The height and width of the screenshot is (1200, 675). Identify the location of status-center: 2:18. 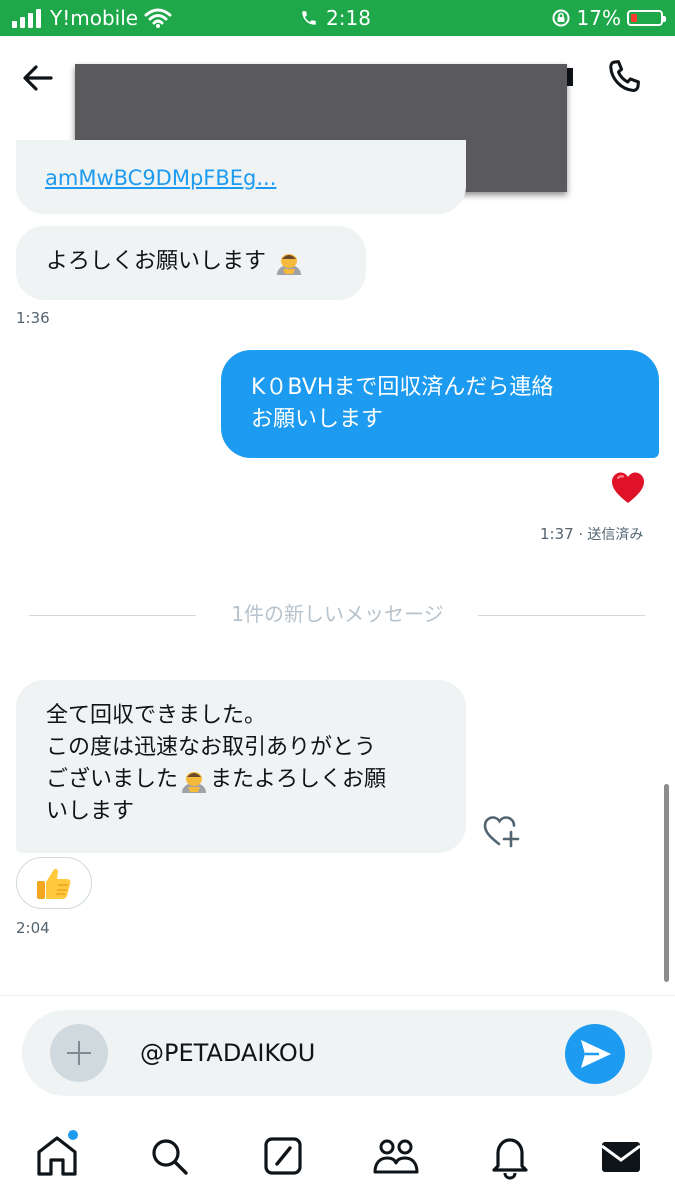
(335, 18).